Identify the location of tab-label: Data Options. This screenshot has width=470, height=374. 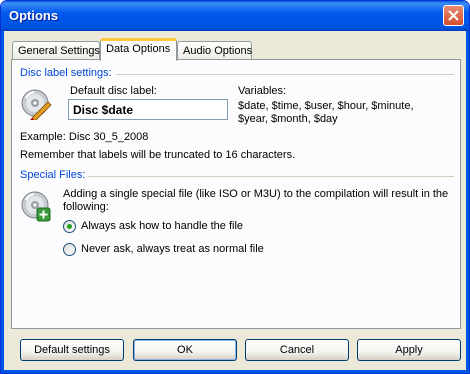
(138, 49).